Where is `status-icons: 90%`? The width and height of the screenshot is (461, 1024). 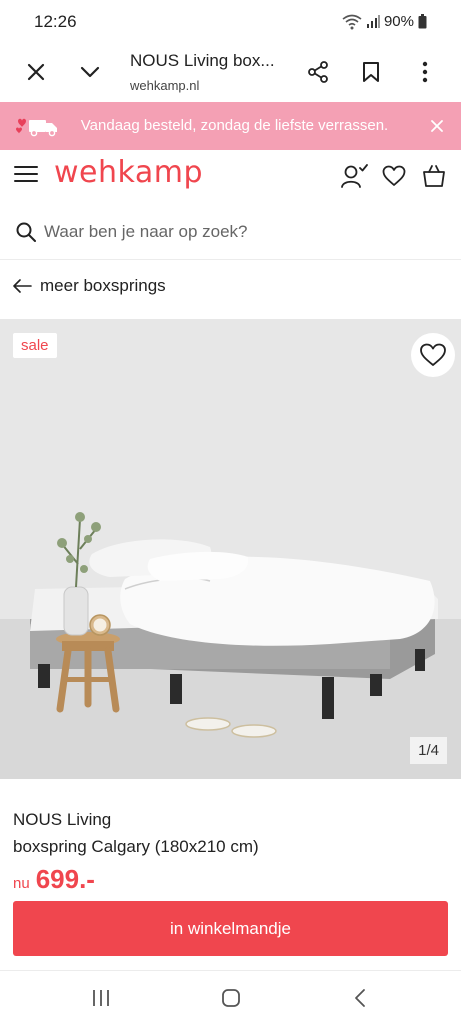 status-icons: 90% is located at coordinates (384, 21).